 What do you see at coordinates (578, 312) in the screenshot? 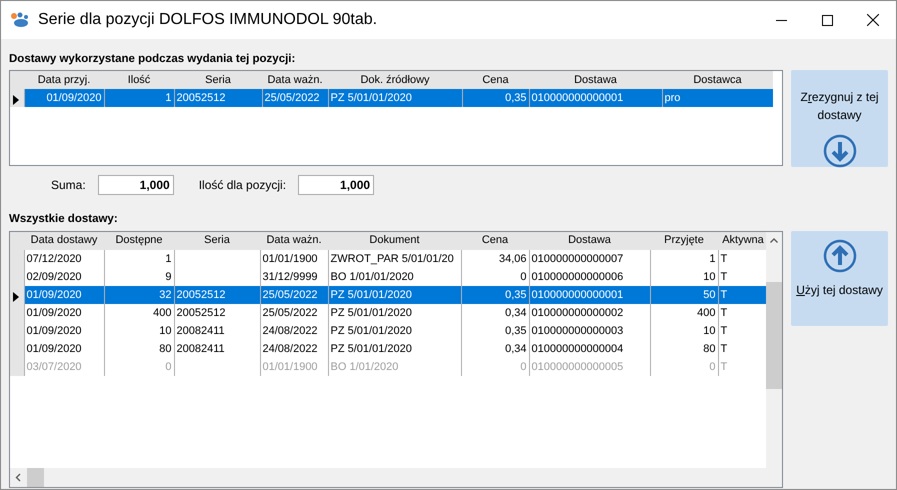
I see `table-cell: 010000000000002` at bounding box center [578, 312].